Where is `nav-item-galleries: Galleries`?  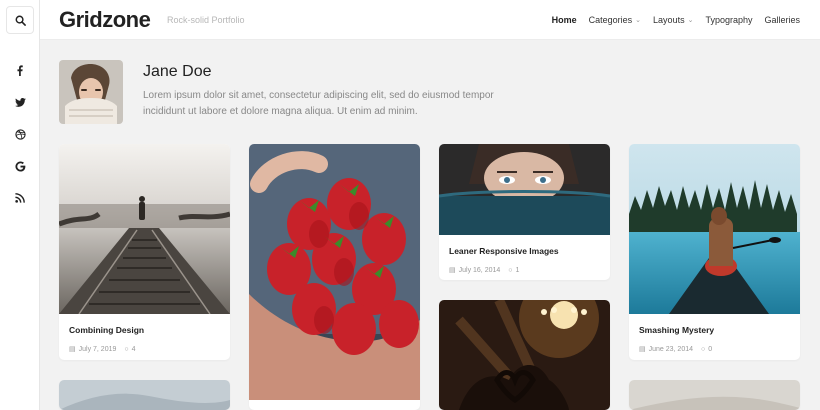 nav-item-galleries: Galleries is located at coordinates (782, 20).